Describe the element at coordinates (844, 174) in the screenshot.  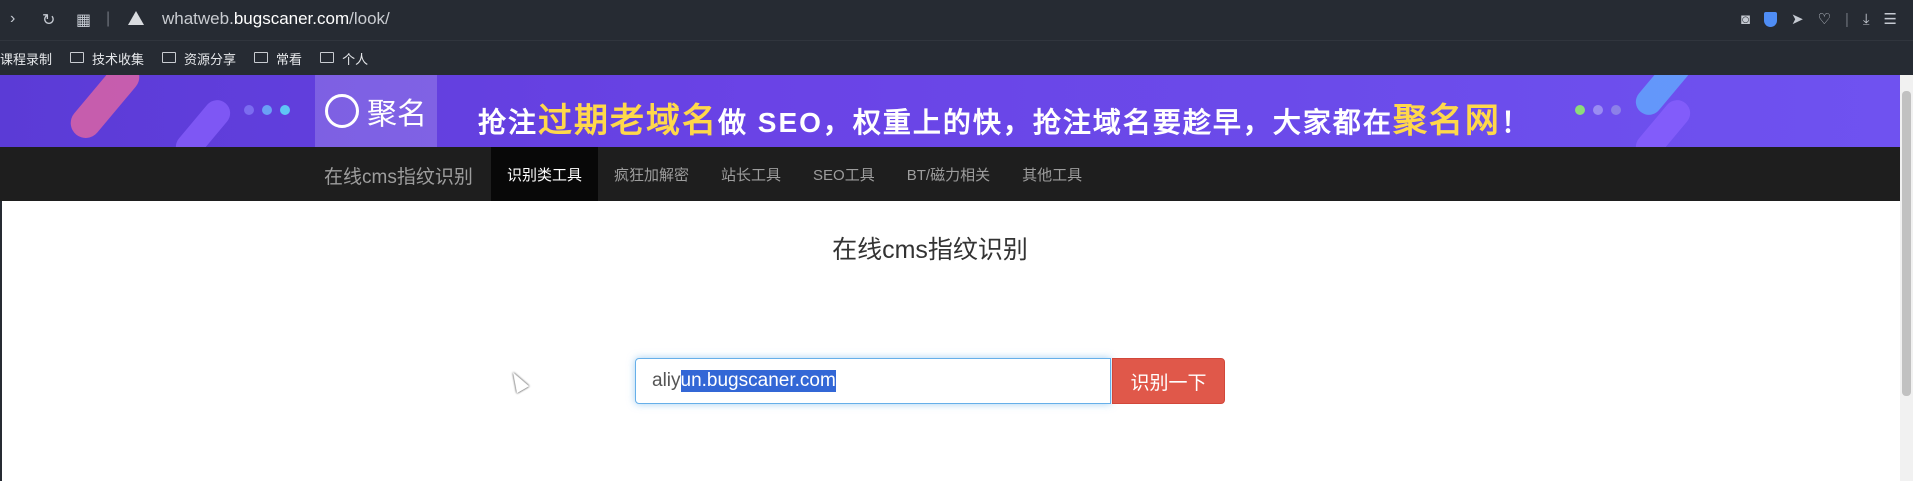
I see `nav-item-seo: SEO工具` at that location.